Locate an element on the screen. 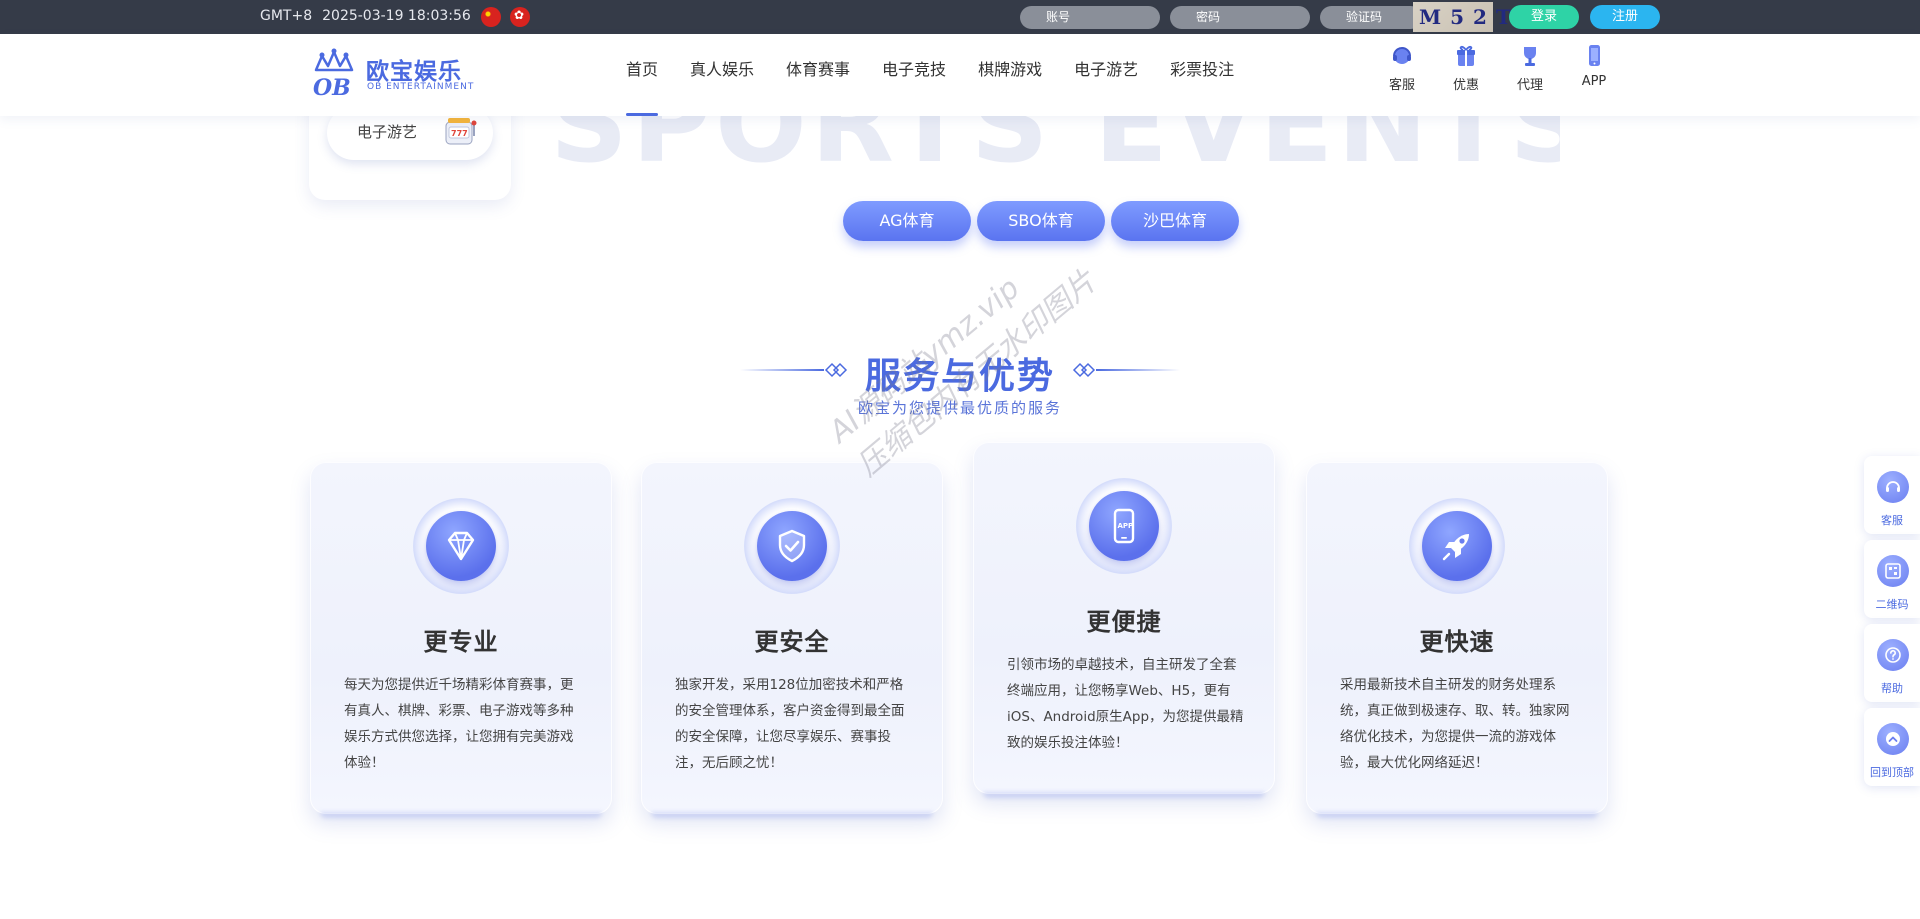 The width and height of the screenshot is (1920, 919). gift-icon is located at coordinates (1466, 55).